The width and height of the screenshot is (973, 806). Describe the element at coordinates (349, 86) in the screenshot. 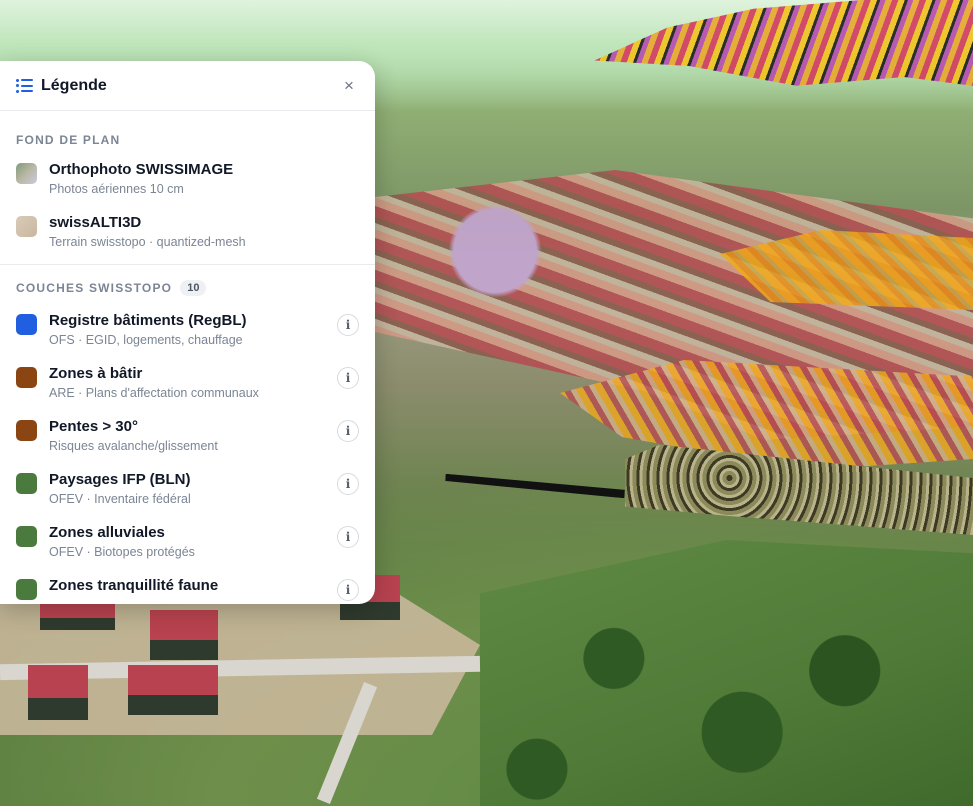

I see `close-icon: ×` at that location.